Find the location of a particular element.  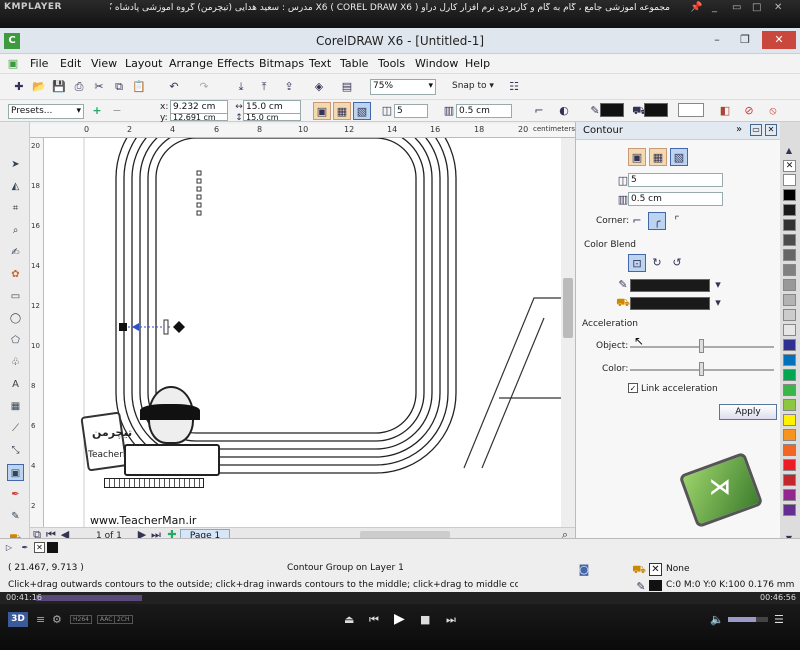

clear-contour-icon: ⊘ is located at coordinates (749, 111).